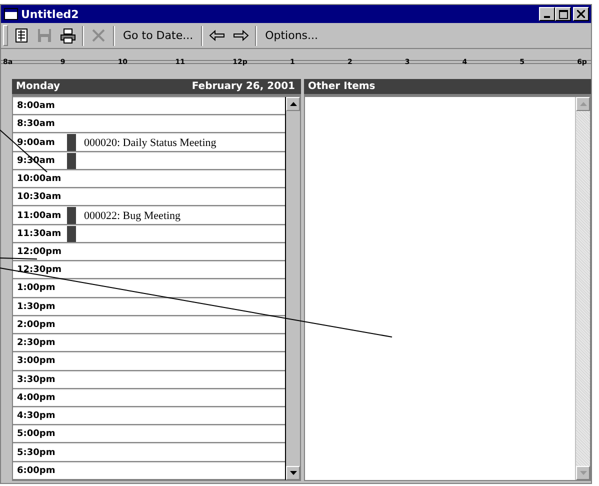  I want to click on time-label: 3:00pm, so click(36, 361).